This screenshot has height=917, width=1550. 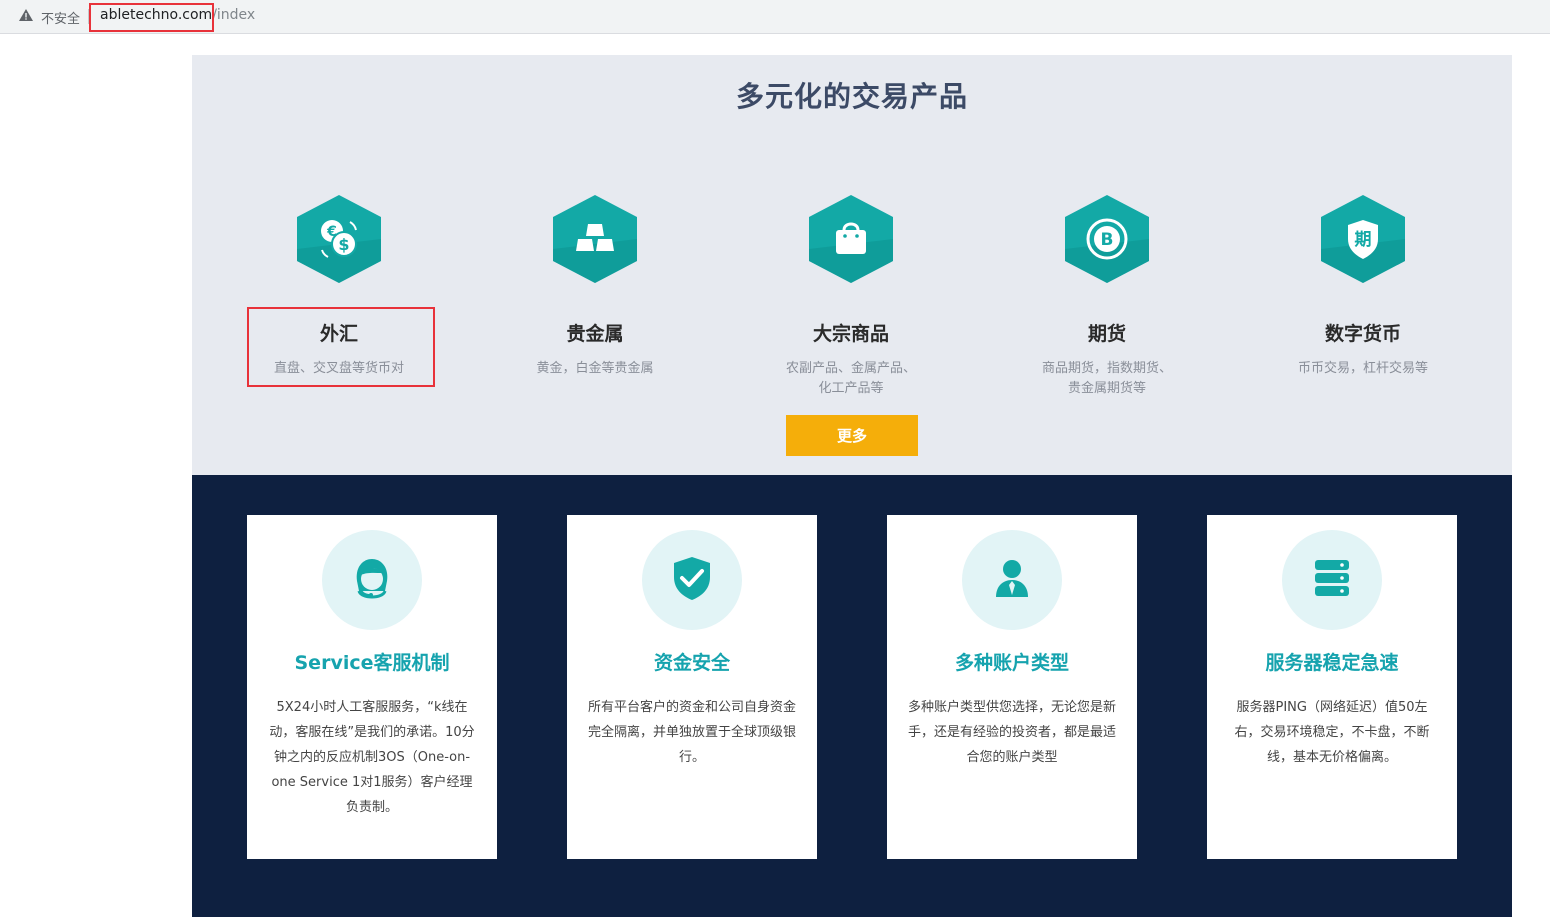 I want to click on shield-qi-icon: 期, so click(x=1363, y=239).